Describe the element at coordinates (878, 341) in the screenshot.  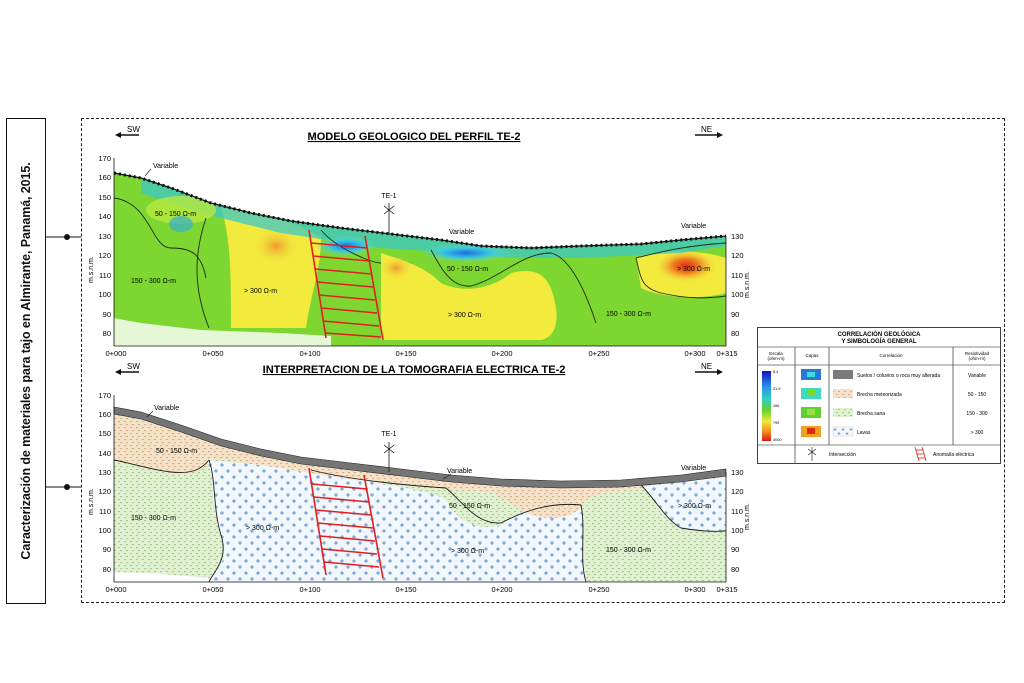
I see `legend-title-2: Y SIMBOLOGÍA GENERAL` at that location.